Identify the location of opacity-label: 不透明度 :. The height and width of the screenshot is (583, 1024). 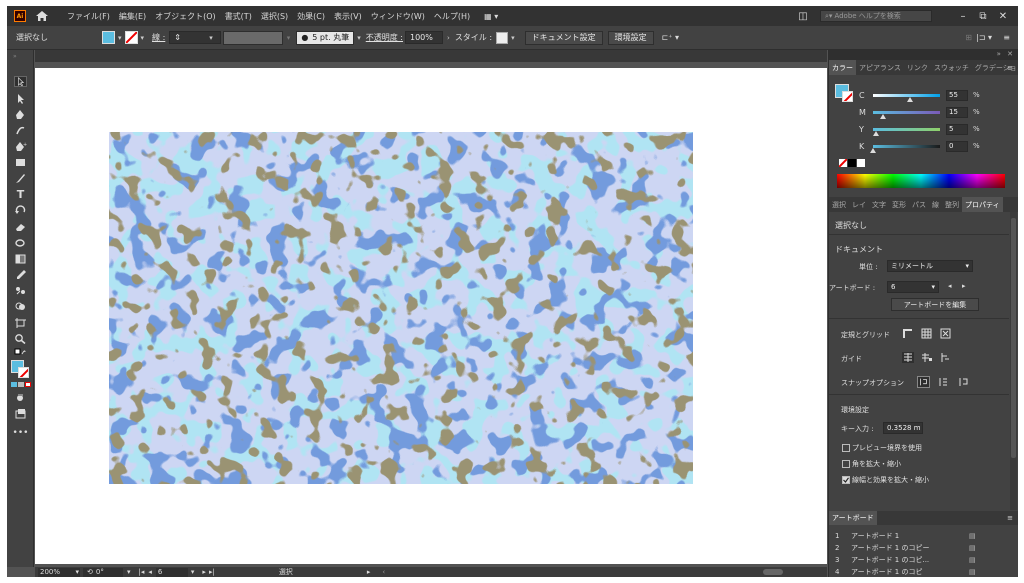
(384, 37).